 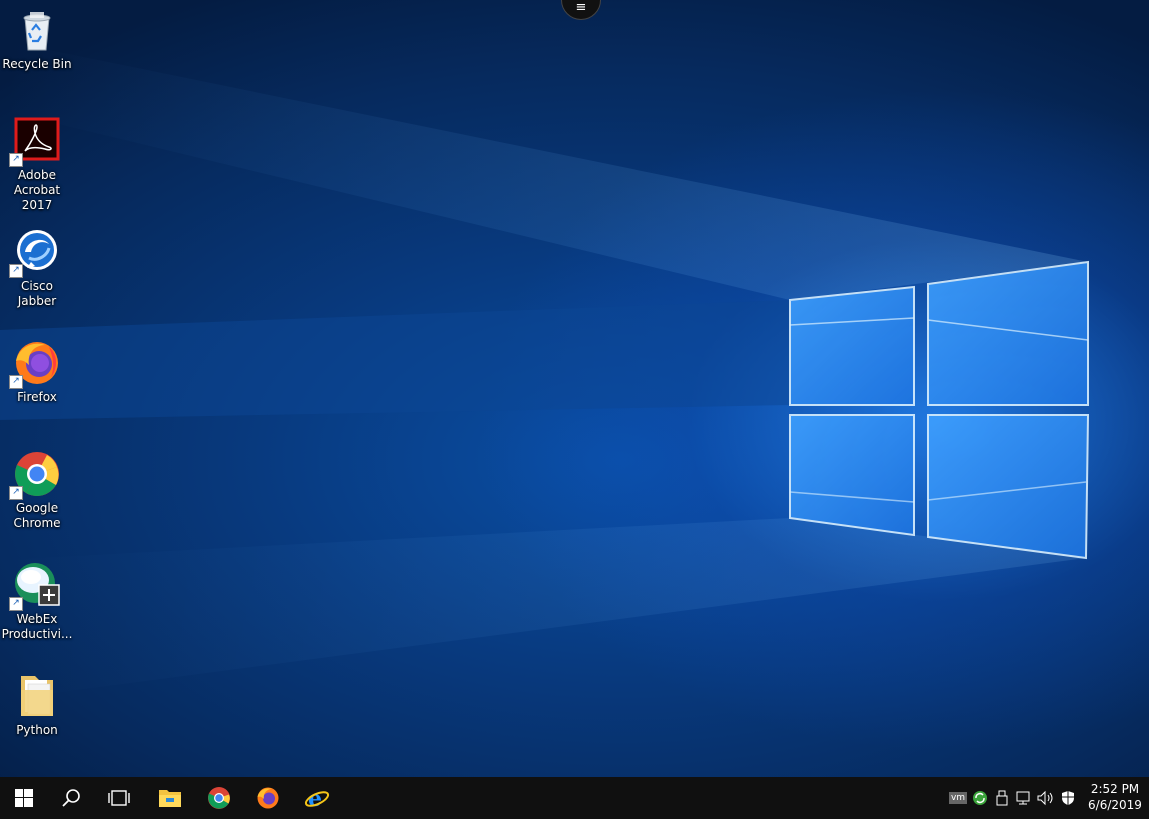 What do you see at coordinates (35, 253) in the screenshot?
I see `cisco-jabber-icon: ↗` at bounding box center [35, 253].